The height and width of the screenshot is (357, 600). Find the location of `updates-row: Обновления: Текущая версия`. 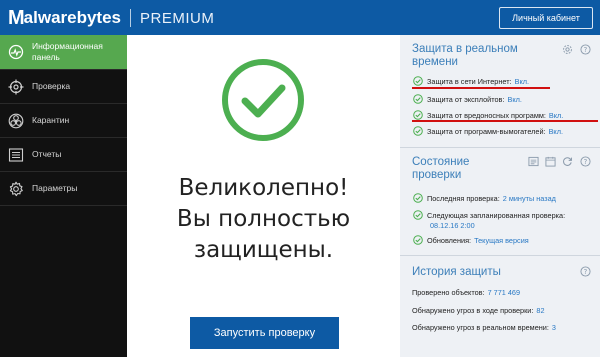

updates-row: Обновления: Текущая версия is located at coordinates (464, 240).